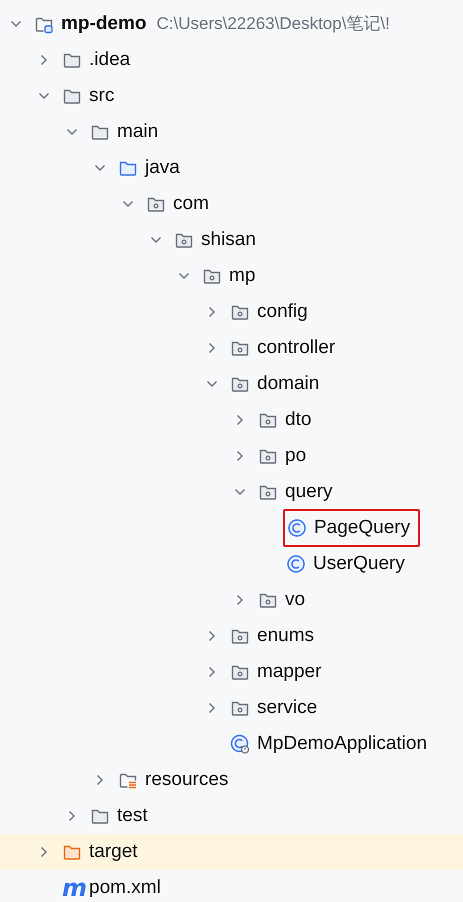  What do you see at coordinates (125, 888) in the screenshot?
I see `tree-item-label: pom.xml` at bounding box center [125, 888].